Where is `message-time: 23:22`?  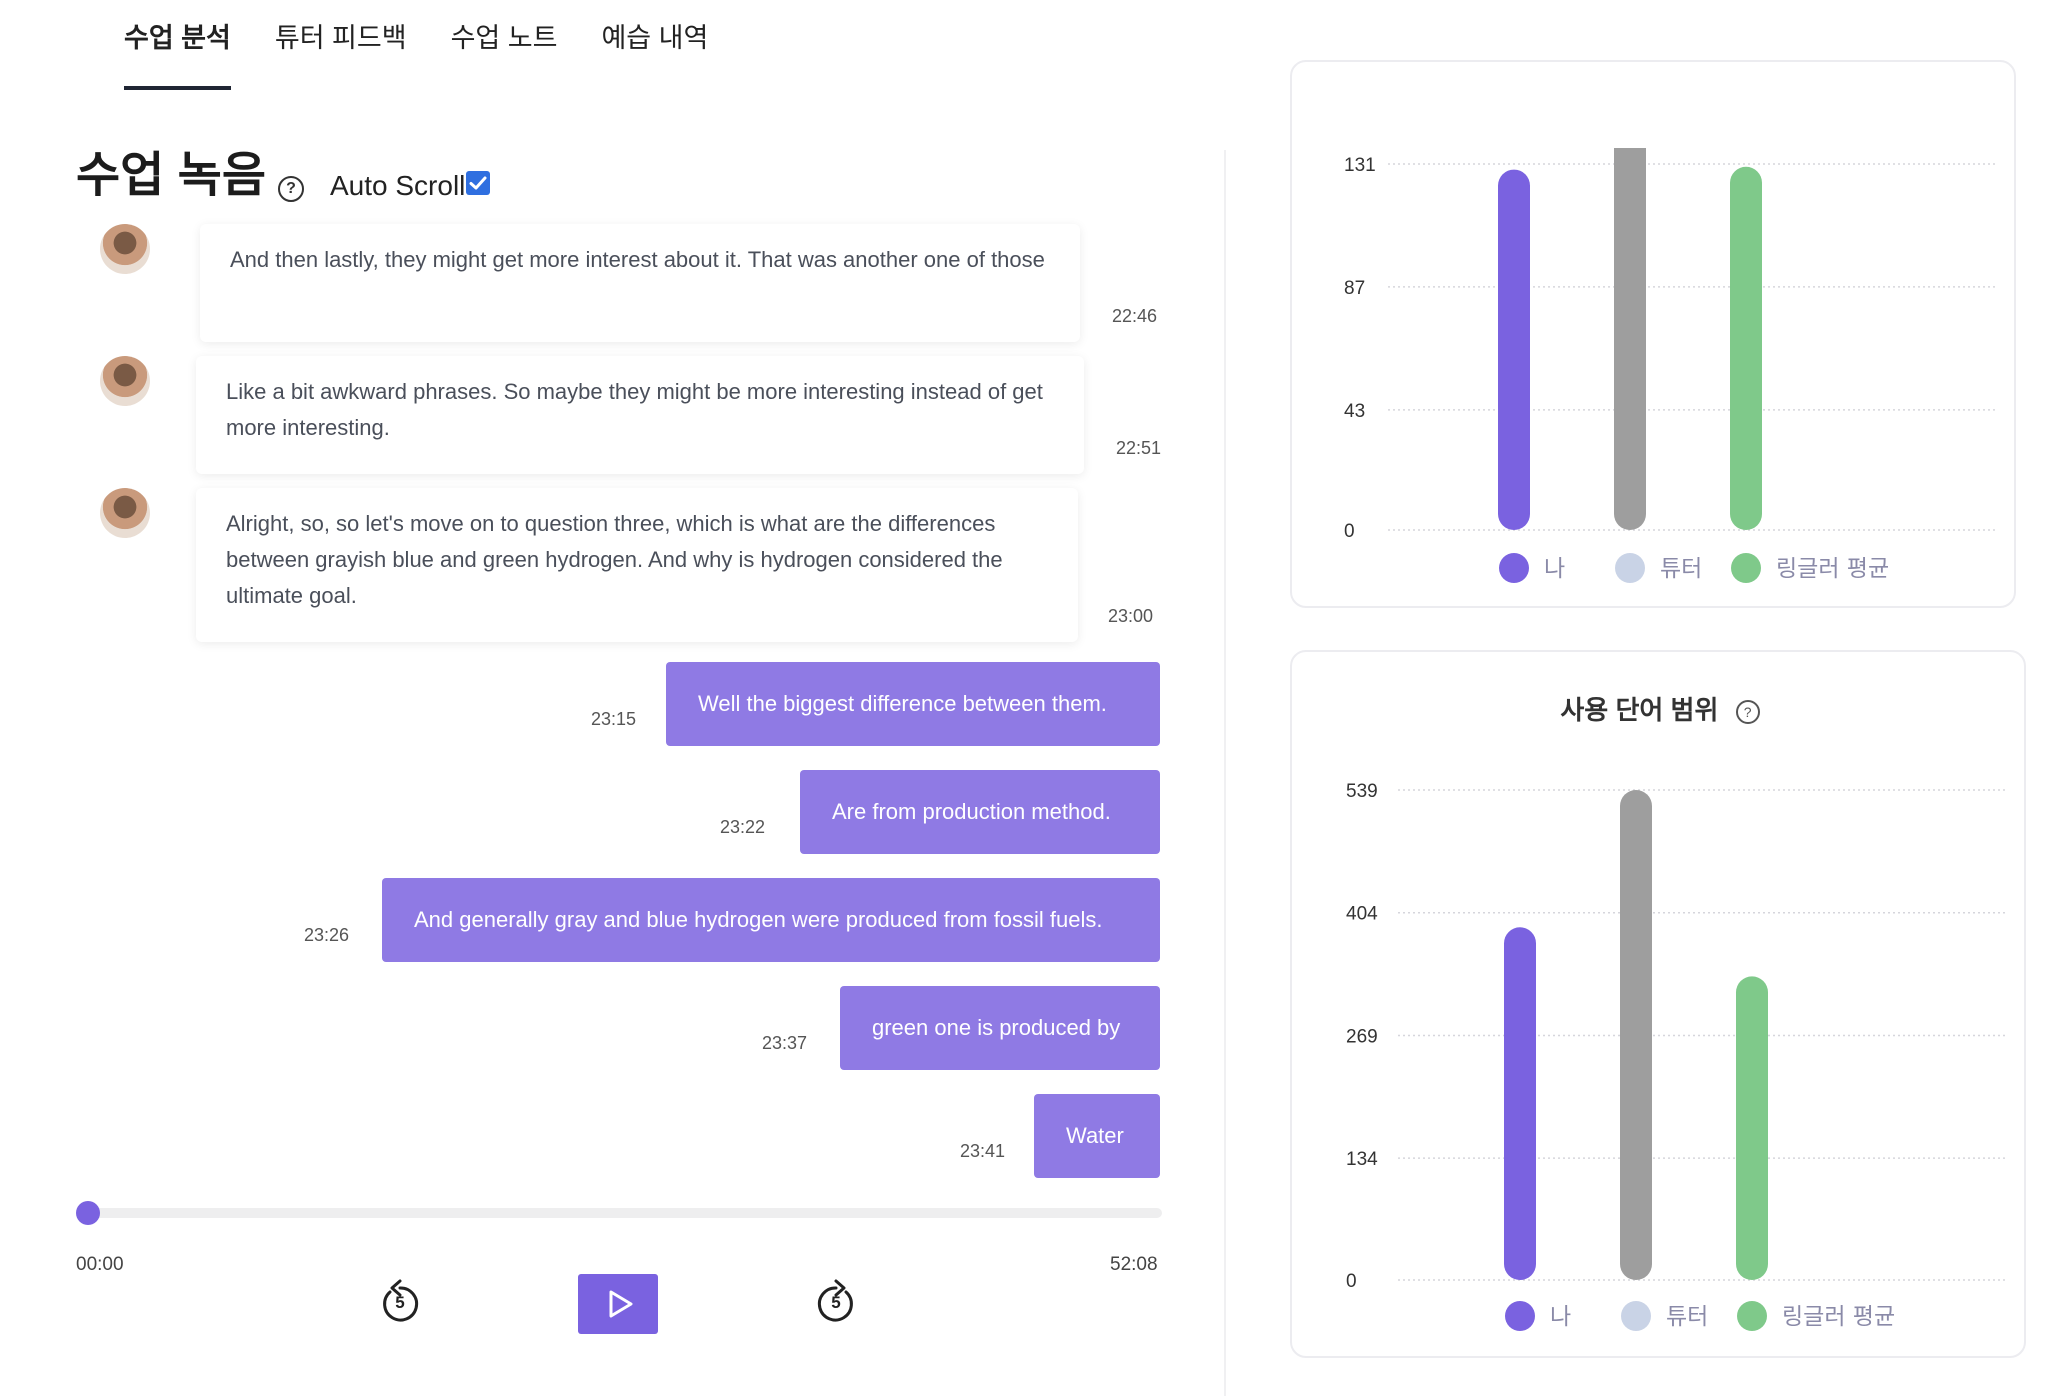 message-time: 23:22 is located at coordinates (743, 827).